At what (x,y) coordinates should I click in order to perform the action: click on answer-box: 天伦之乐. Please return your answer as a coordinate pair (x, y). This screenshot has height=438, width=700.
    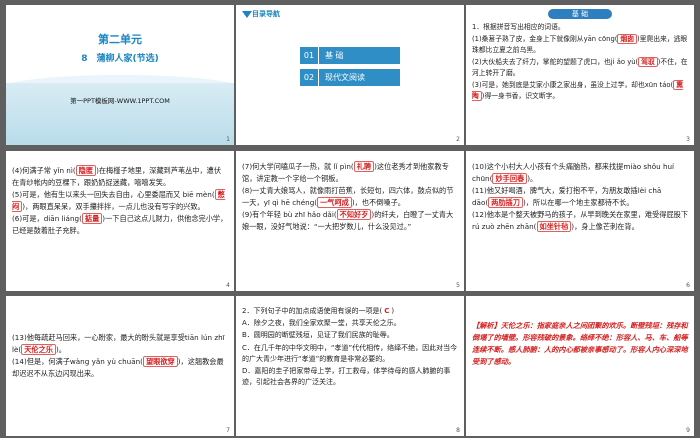
    Looking at the image, I should click on (38, 349).